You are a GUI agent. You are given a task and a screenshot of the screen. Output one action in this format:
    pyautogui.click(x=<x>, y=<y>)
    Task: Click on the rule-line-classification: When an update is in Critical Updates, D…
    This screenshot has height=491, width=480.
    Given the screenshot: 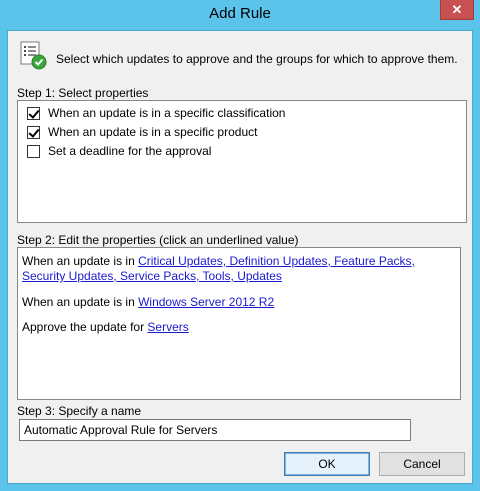 What is the action you would take?
    pyautogui.click(x=218, y=269)
    